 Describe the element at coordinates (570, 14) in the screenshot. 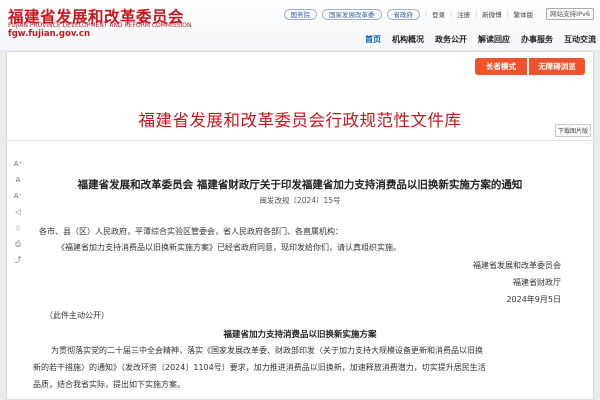

I see `ipv6-badge: 网站支持IPv6` at that location.